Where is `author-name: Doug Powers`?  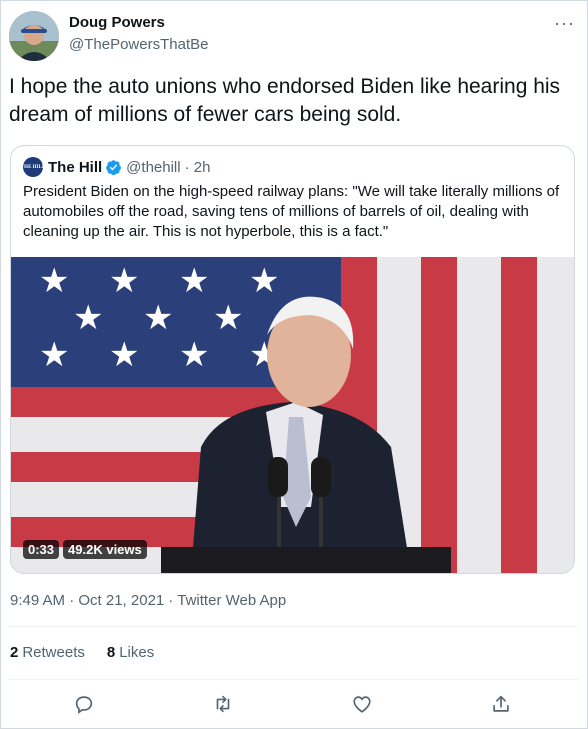
author-name: Doug Powers is located at coordinates (117, 22).